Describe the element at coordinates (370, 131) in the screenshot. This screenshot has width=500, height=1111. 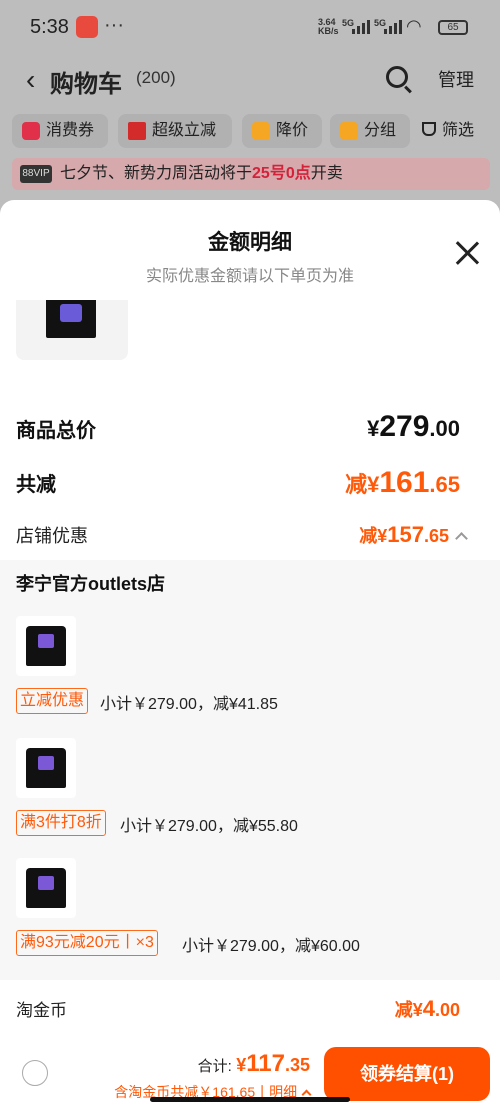
I see `filter-group: 分组` at that location.